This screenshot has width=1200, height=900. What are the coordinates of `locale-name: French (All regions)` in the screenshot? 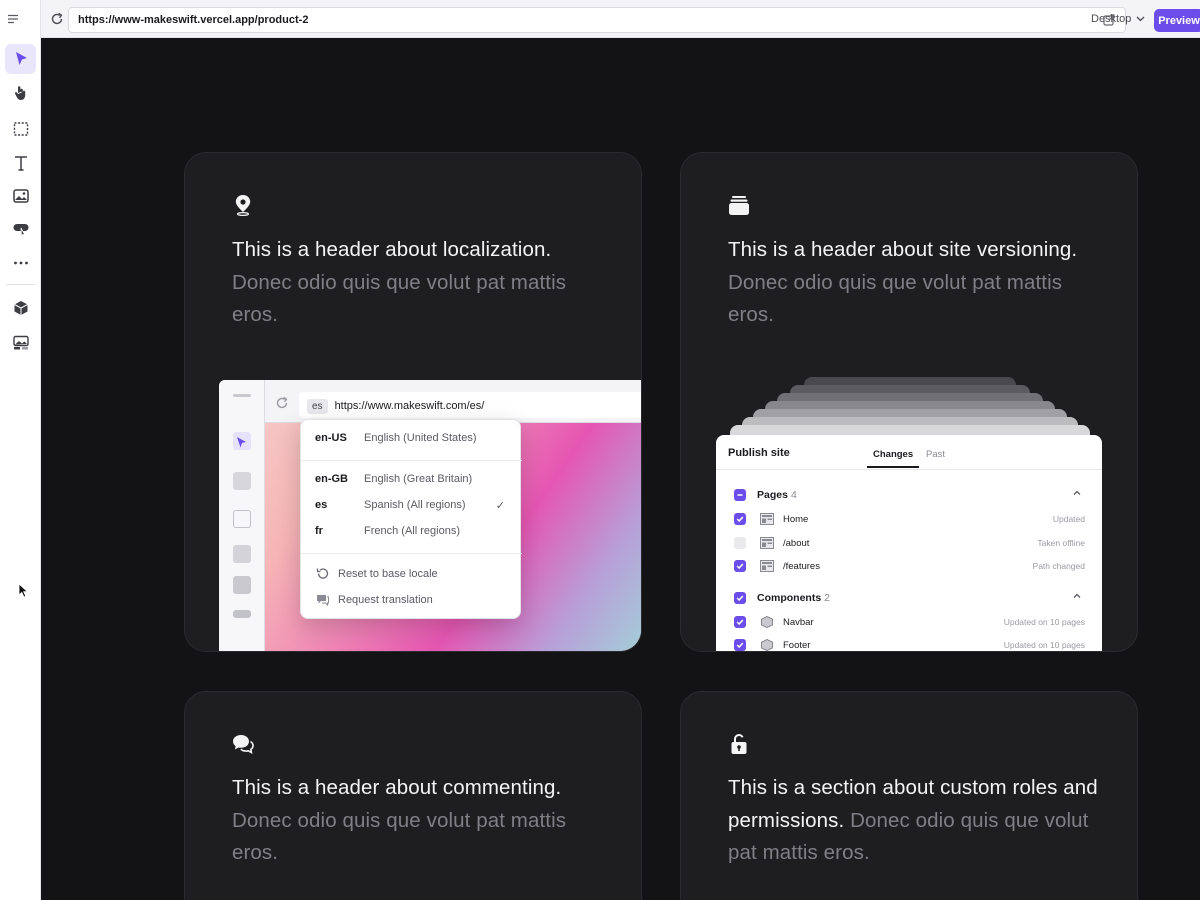 It's located at (412, 531).